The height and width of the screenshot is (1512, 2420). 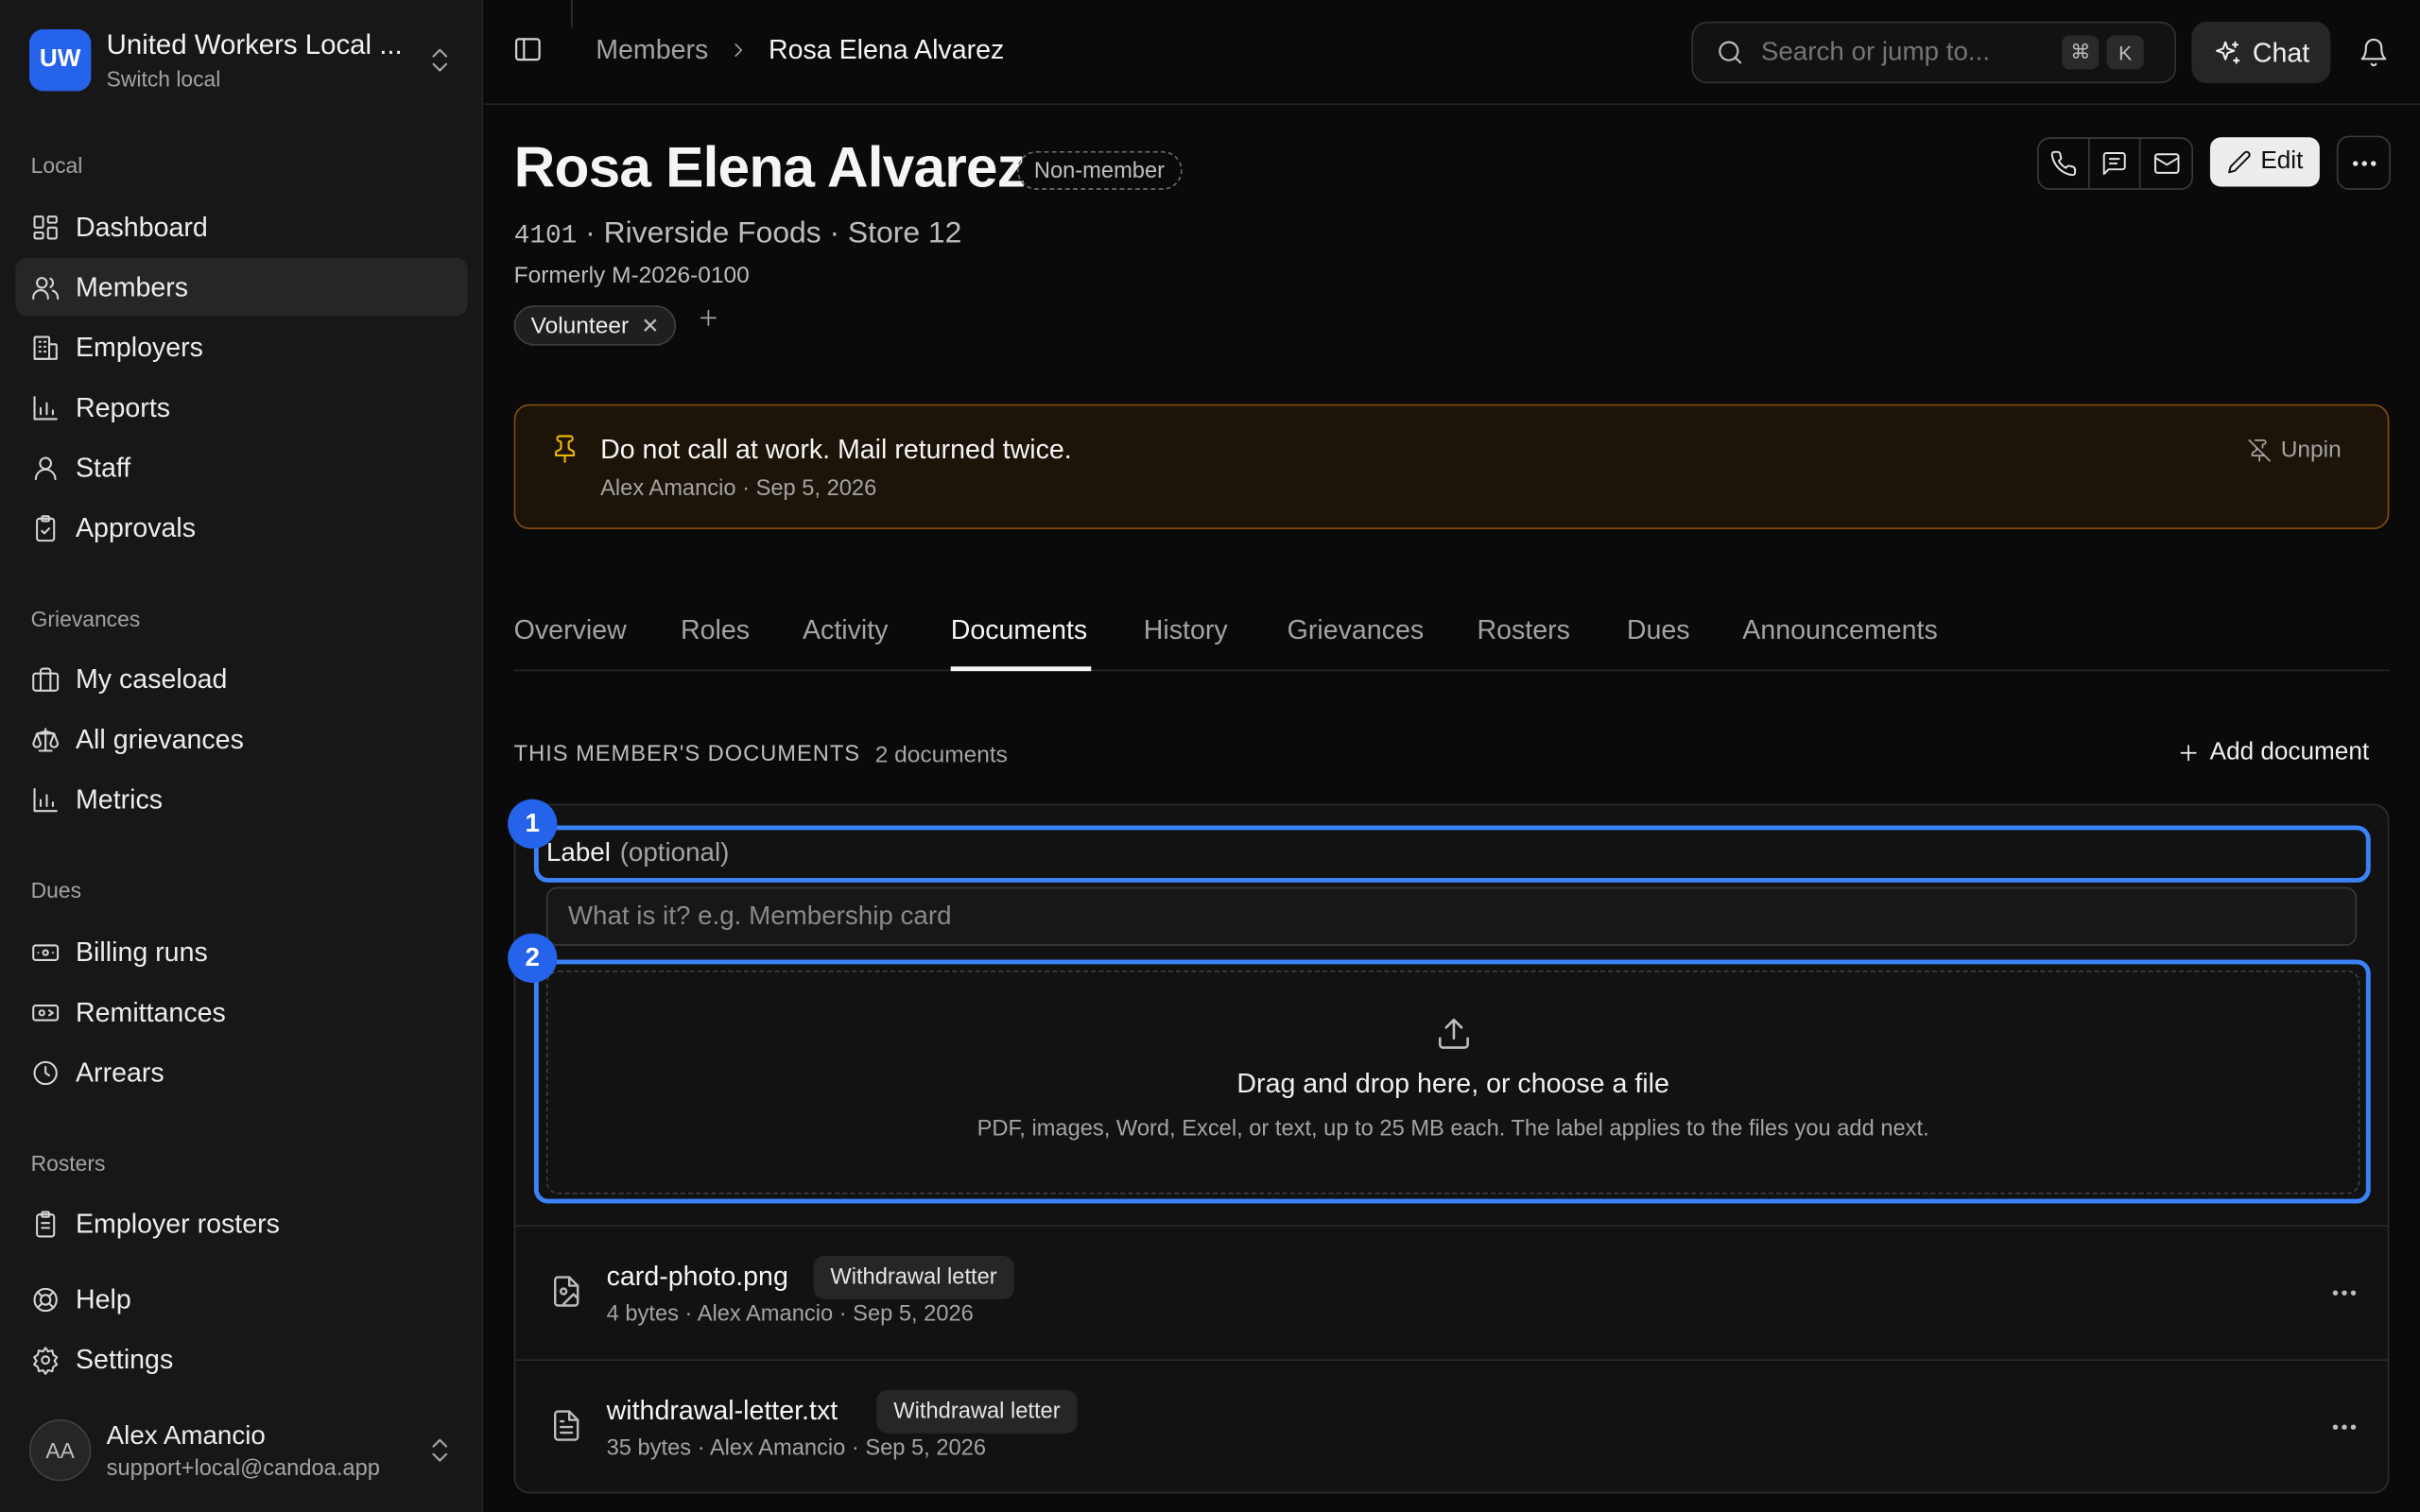 What do you see at coordinates (241, 1299) in the screenshot?
I see `sidebar-item-help: Help` at bounding box center [241, 1299].